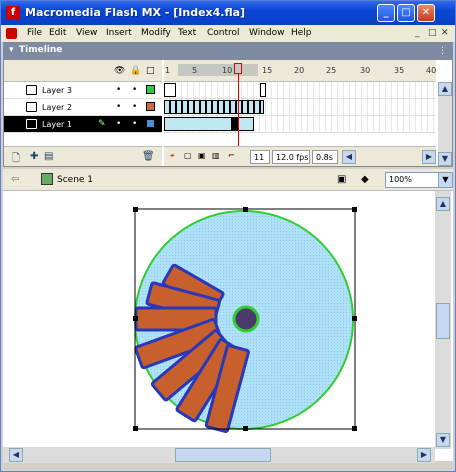 The width and height of the screenshot is (456, 472). Describe the element at coordinates (57, 33) in the screenshot. I see `menu-edit: Edit` at that location.